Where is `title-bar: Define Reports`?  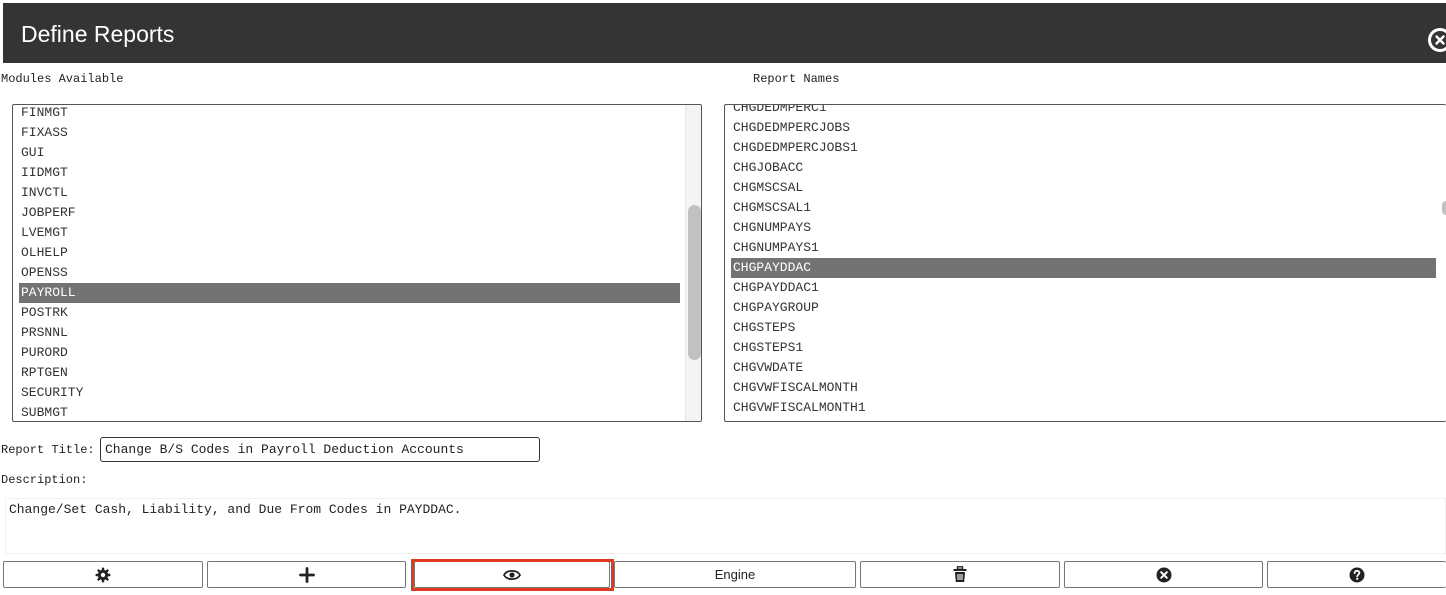 title-bar: Define Reports is located at coordinates (724, 33).